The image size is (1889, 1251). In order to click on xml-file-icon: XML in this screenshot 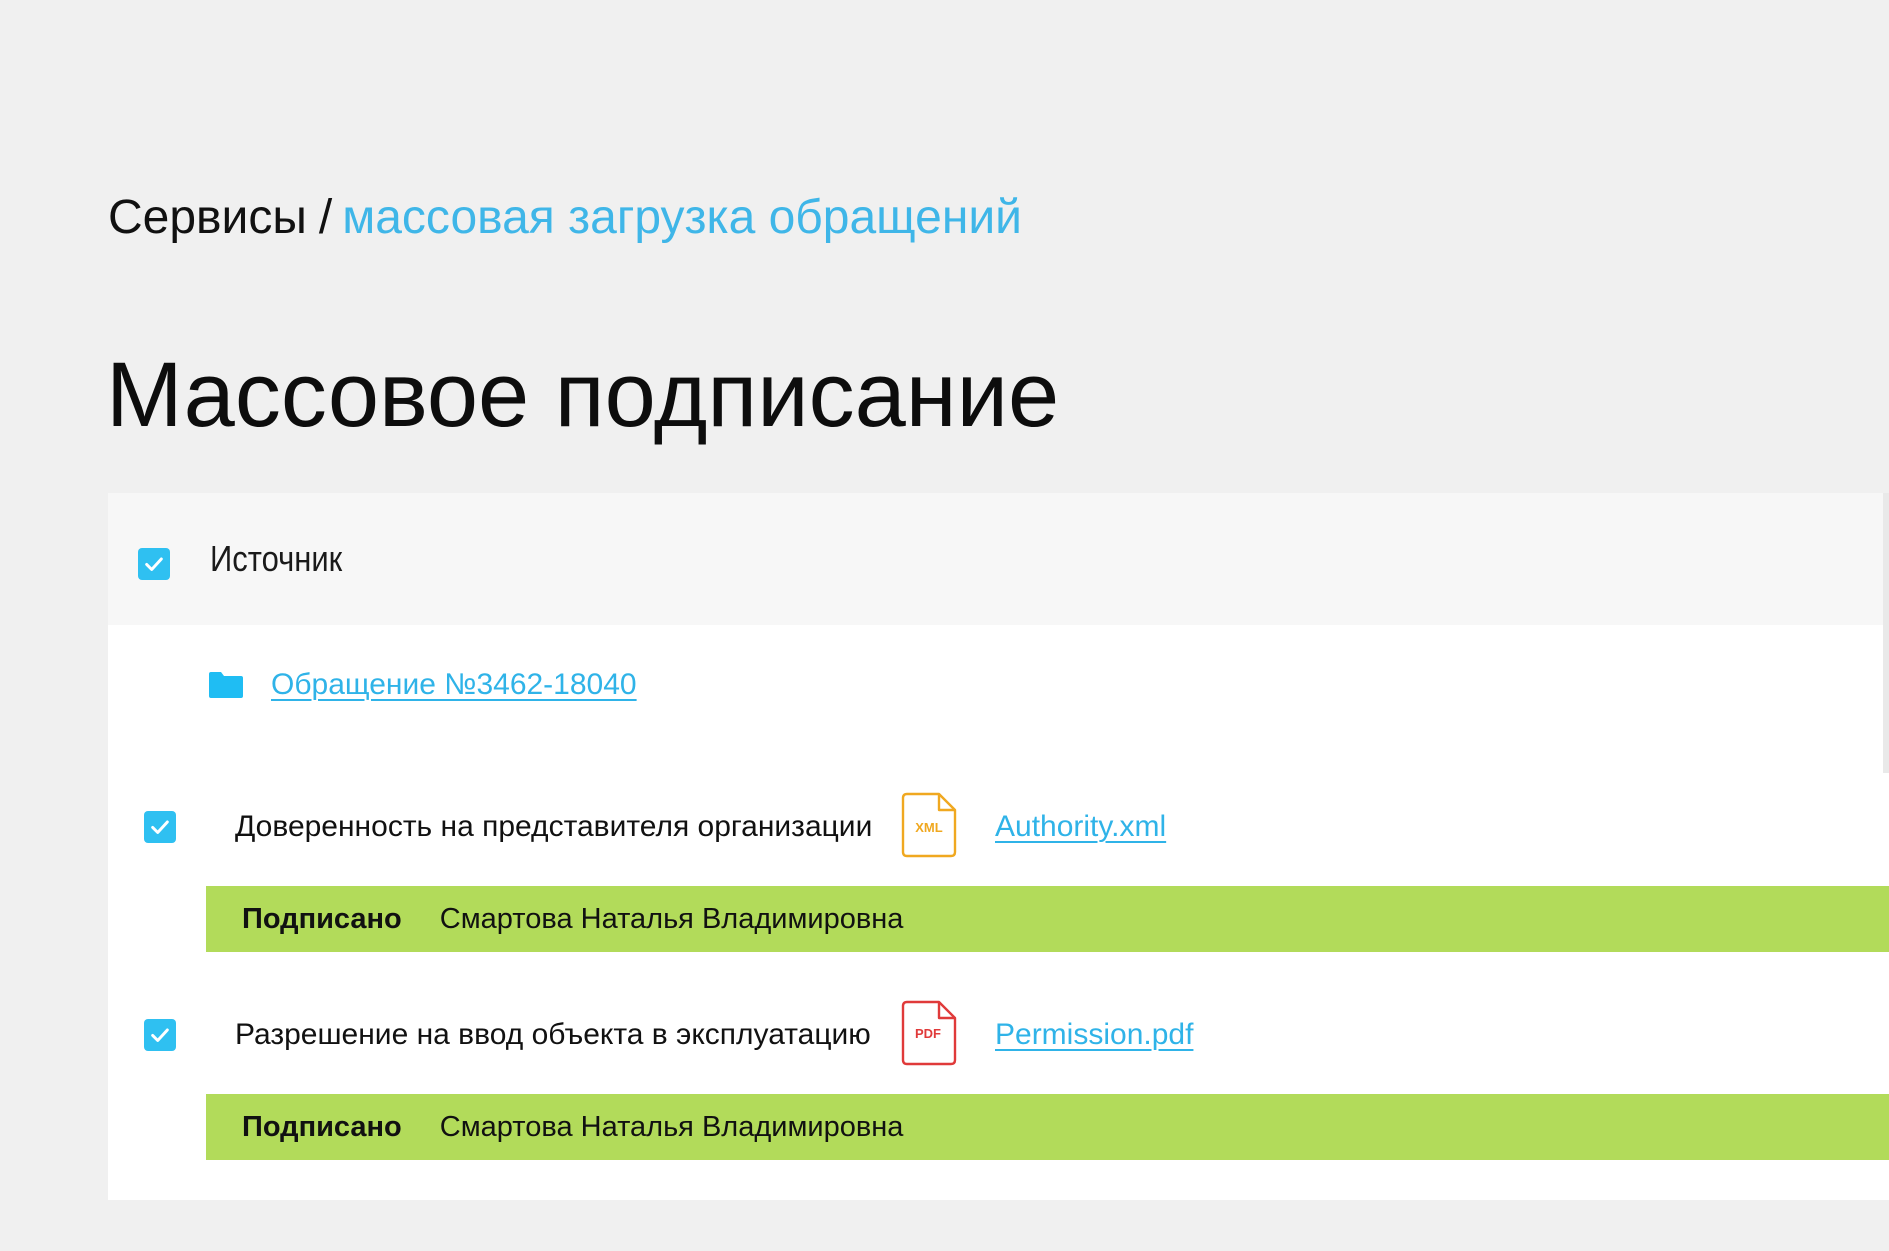, I will do `click(929, 825)`.